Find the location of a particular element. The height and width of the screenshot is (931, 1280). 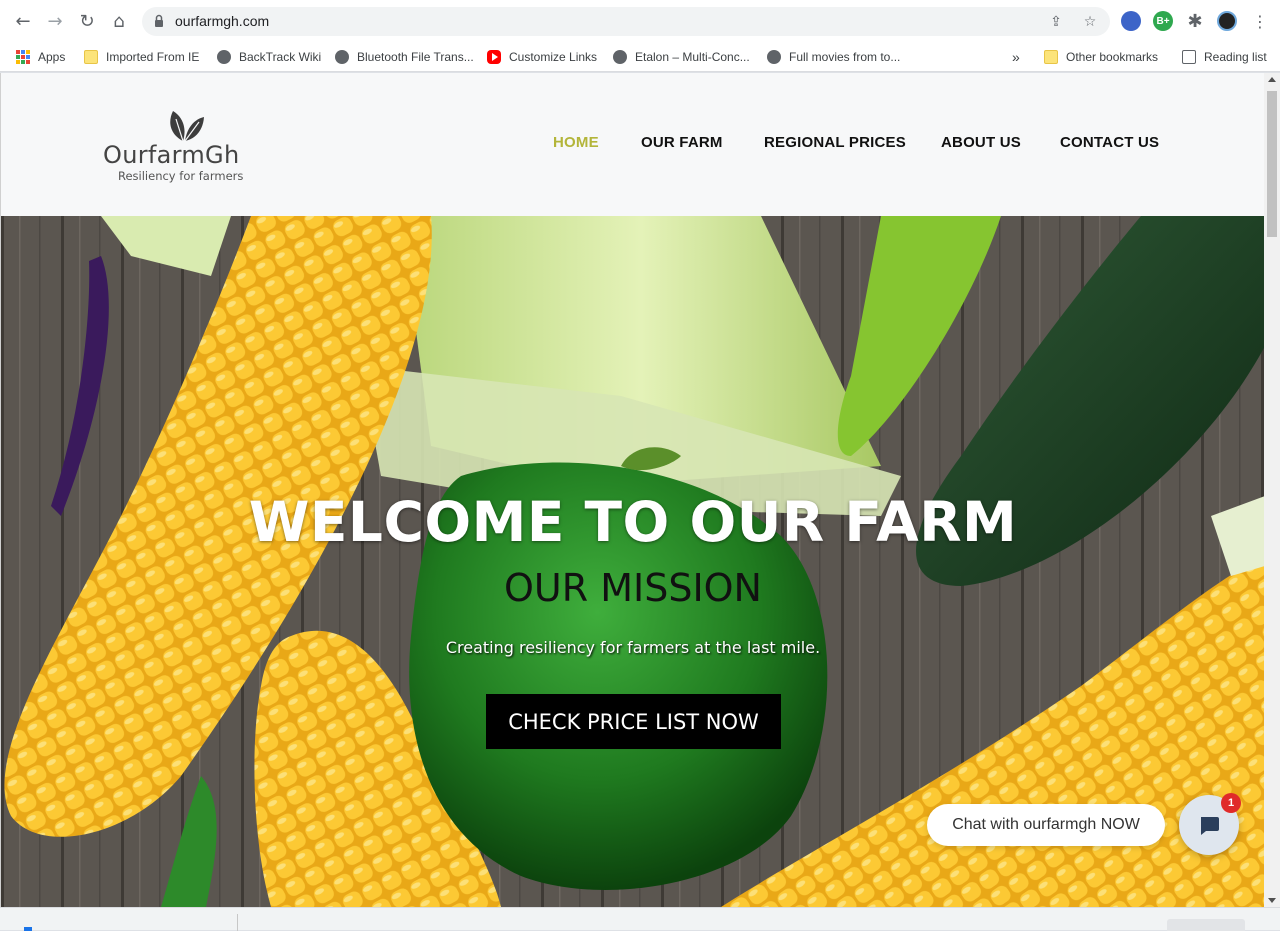

address-bar: ourfarmgh.com ⇪ ☆ is located at coordinates (626, 21).